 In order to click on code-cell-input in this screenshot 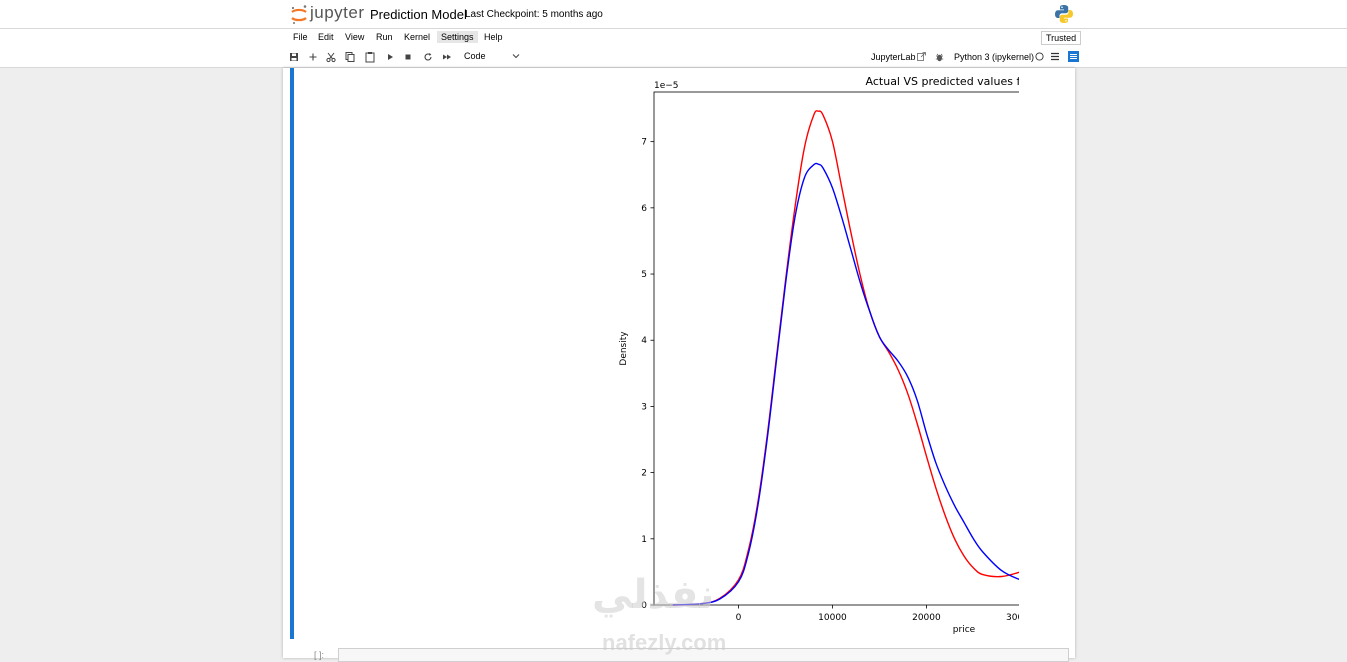, I will do `click(703, 655)`.